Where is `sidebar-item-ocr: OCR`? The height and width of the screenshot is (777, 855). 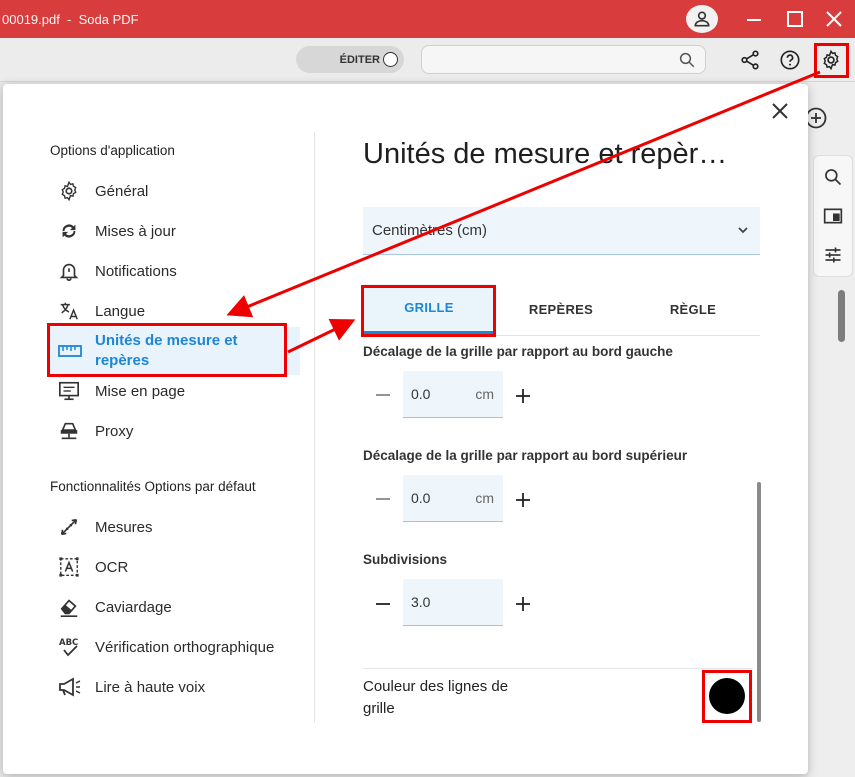 sidebar-item-ocr: OCR is located at coordinates (175, 567).